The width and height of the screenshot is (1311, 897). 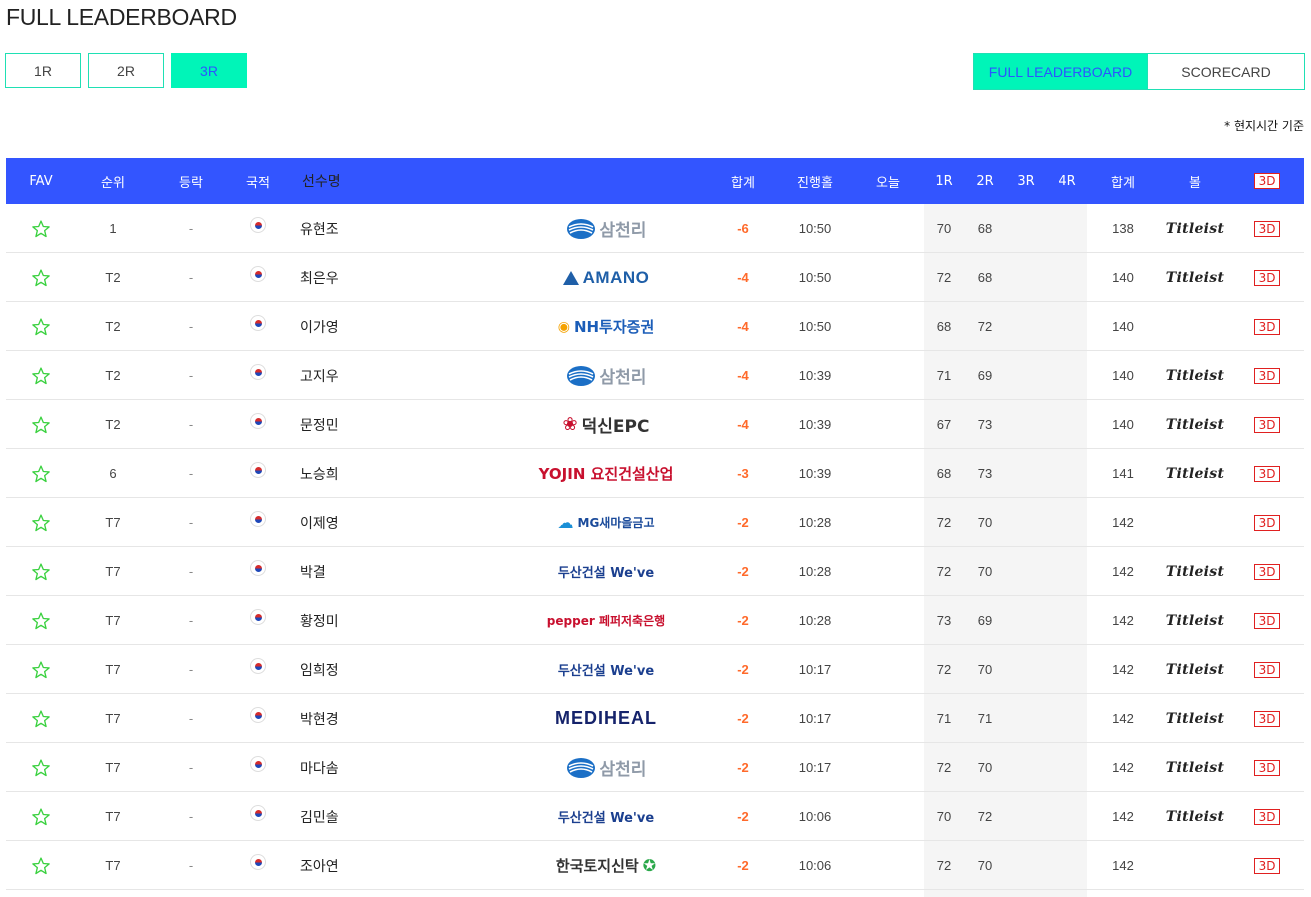 I want to click on tab-round-1: 1R, so click(x=43, y=70).